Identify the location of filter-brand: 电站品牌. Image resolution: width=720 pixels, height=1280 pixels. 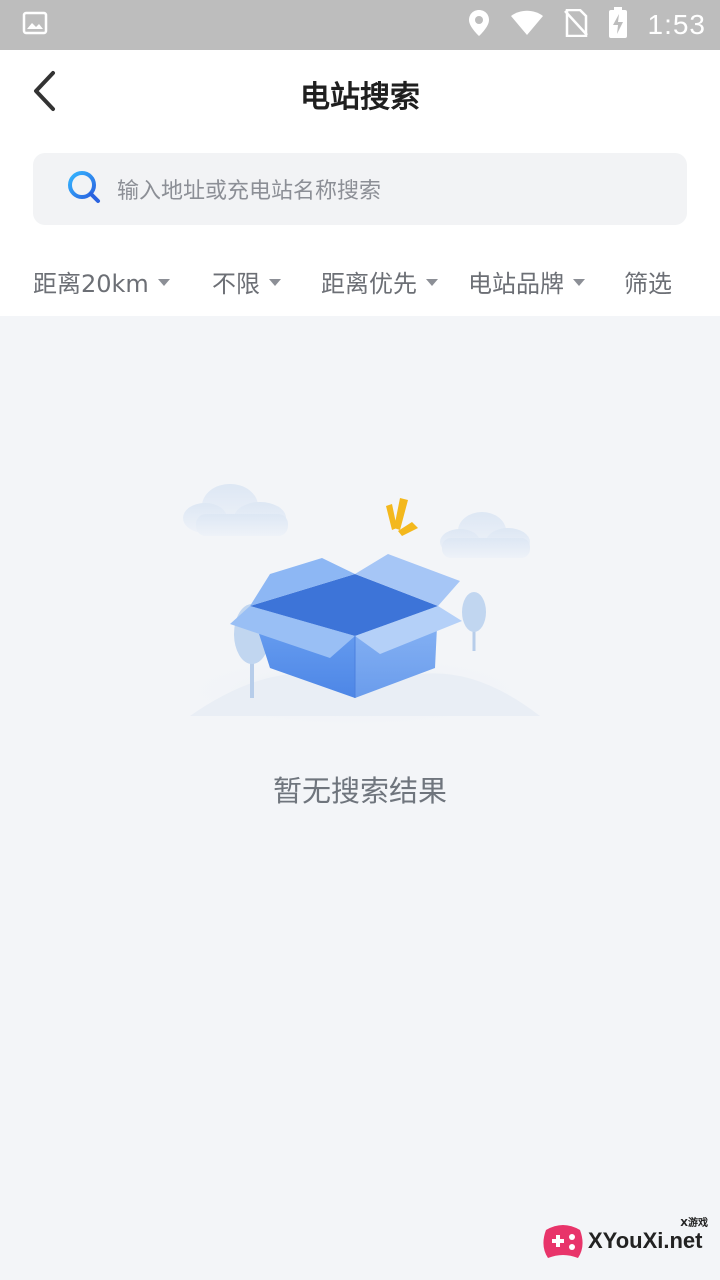
(526, 281).